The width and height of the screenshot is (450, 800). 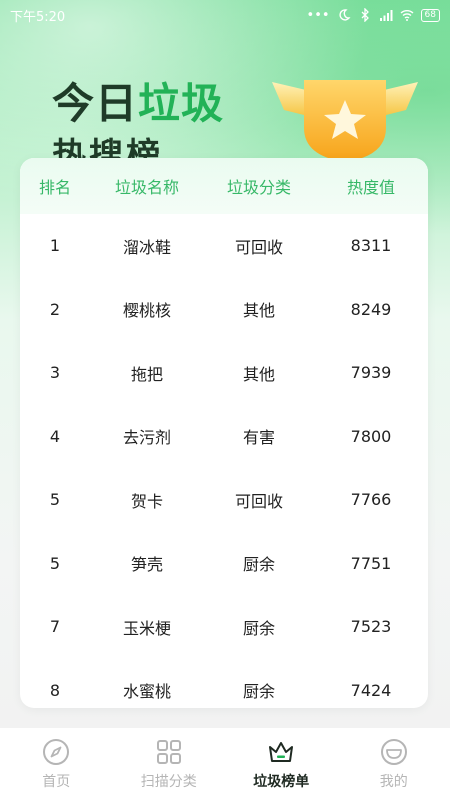 What do you see at coordinates (224, 373) in the screenshot?
I see `table-row: 3 拖把 其他 7939` at bounding box center [224, 373].